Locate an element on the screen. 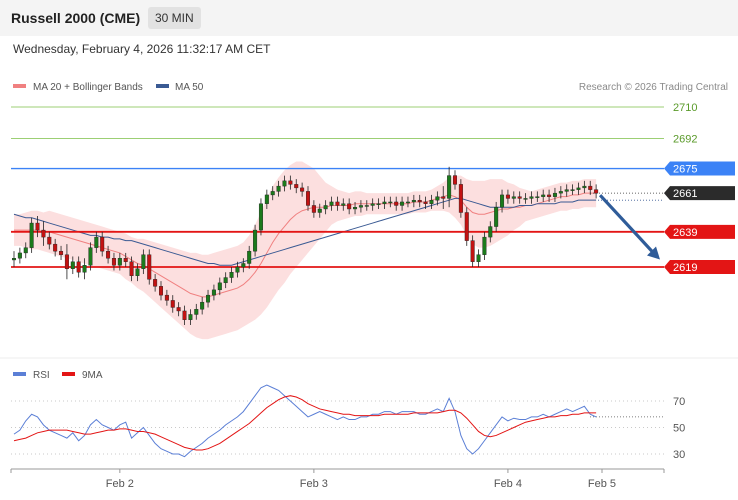 The width and height of the screenshot is (738, 500). legend-label-9ma: 9MA is located at coordinates (92, 375).